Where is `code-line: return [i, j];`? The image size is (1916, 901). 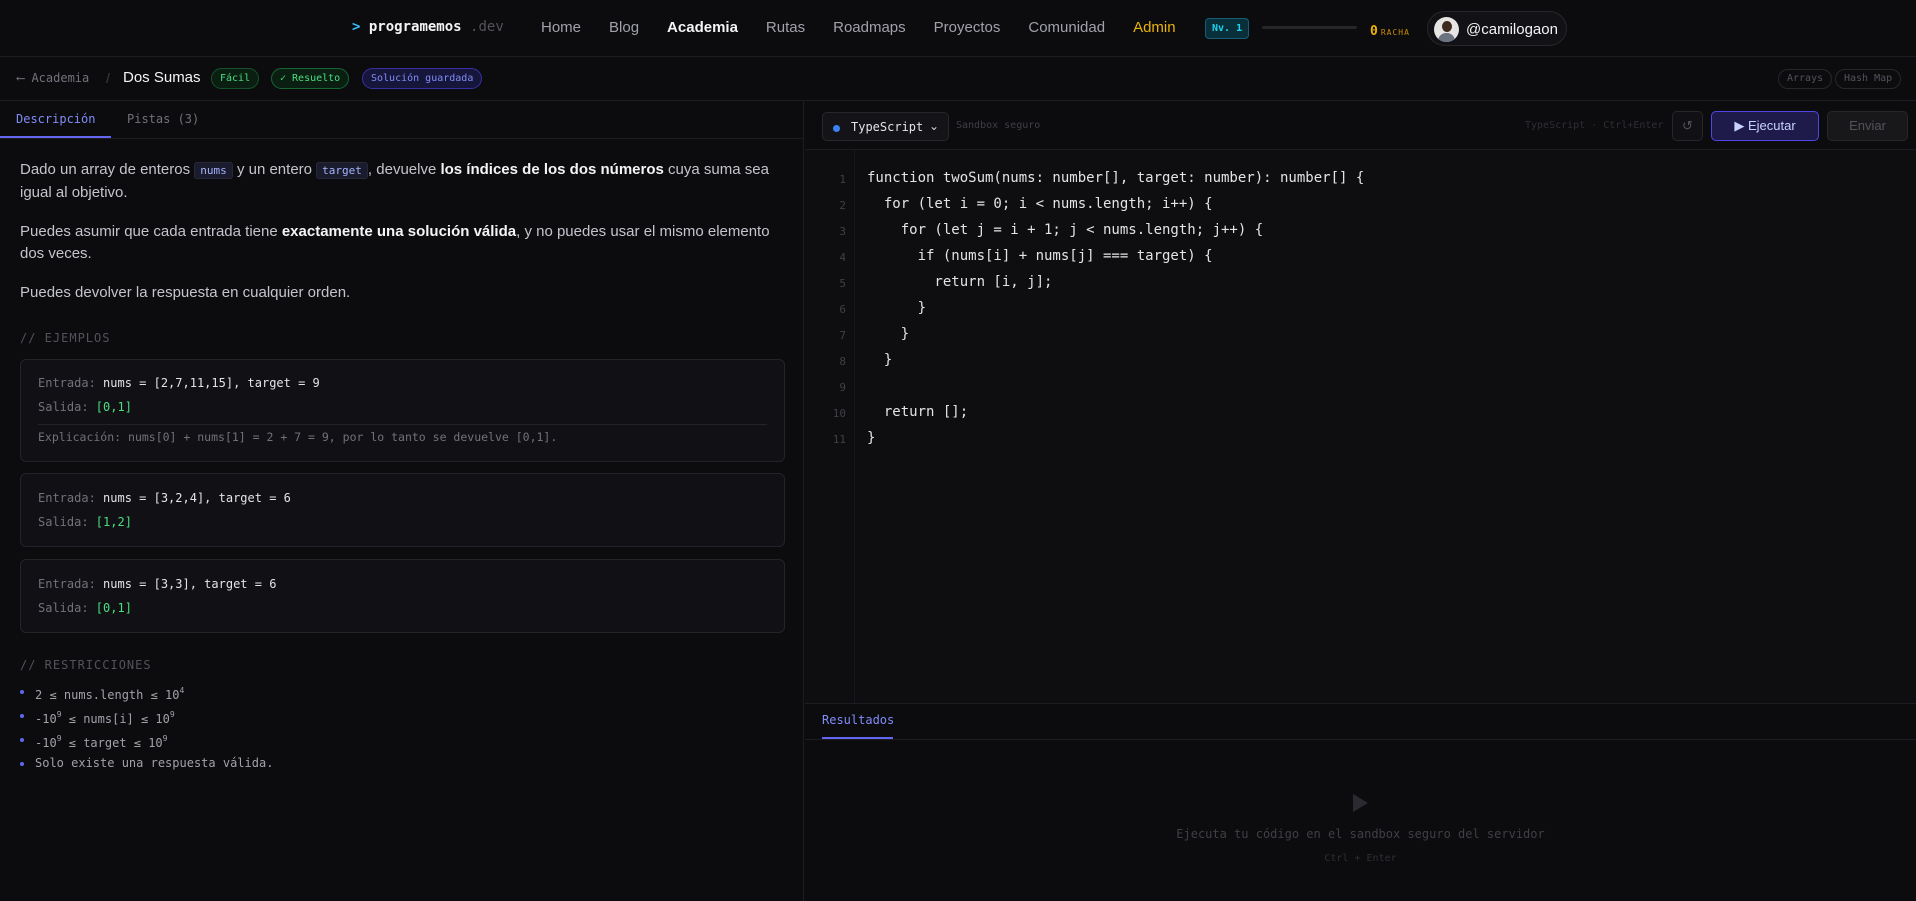 code-line: return [i, j]; is located at coordinates (960, 282).